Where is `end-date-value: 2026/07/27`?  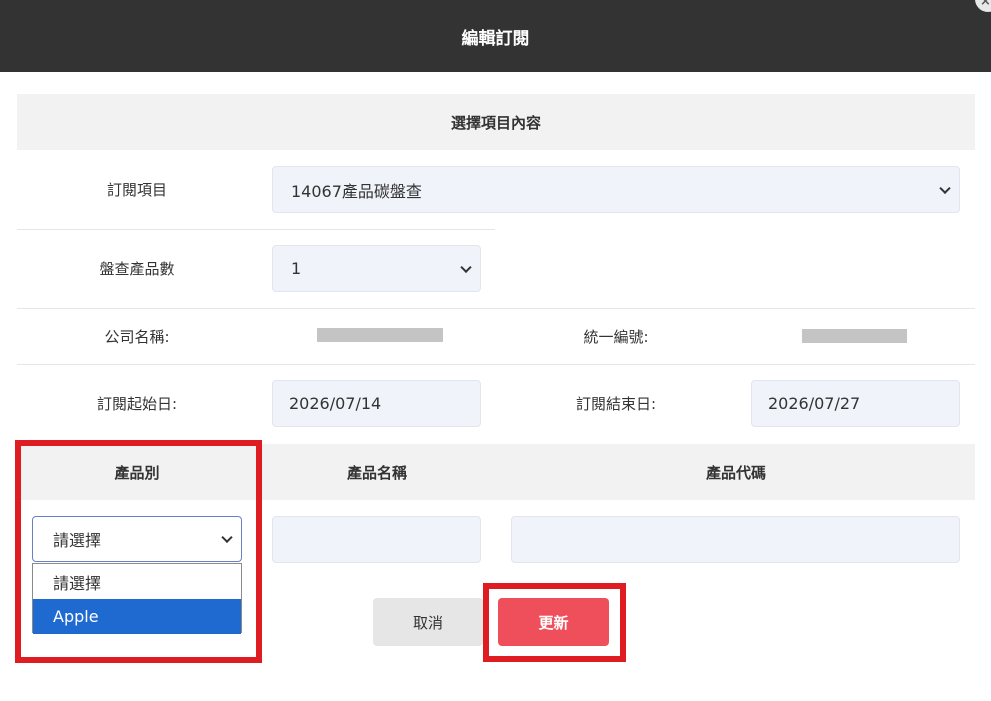 end-date-value: 2026/07/27 is located at coordinates (814, 403).